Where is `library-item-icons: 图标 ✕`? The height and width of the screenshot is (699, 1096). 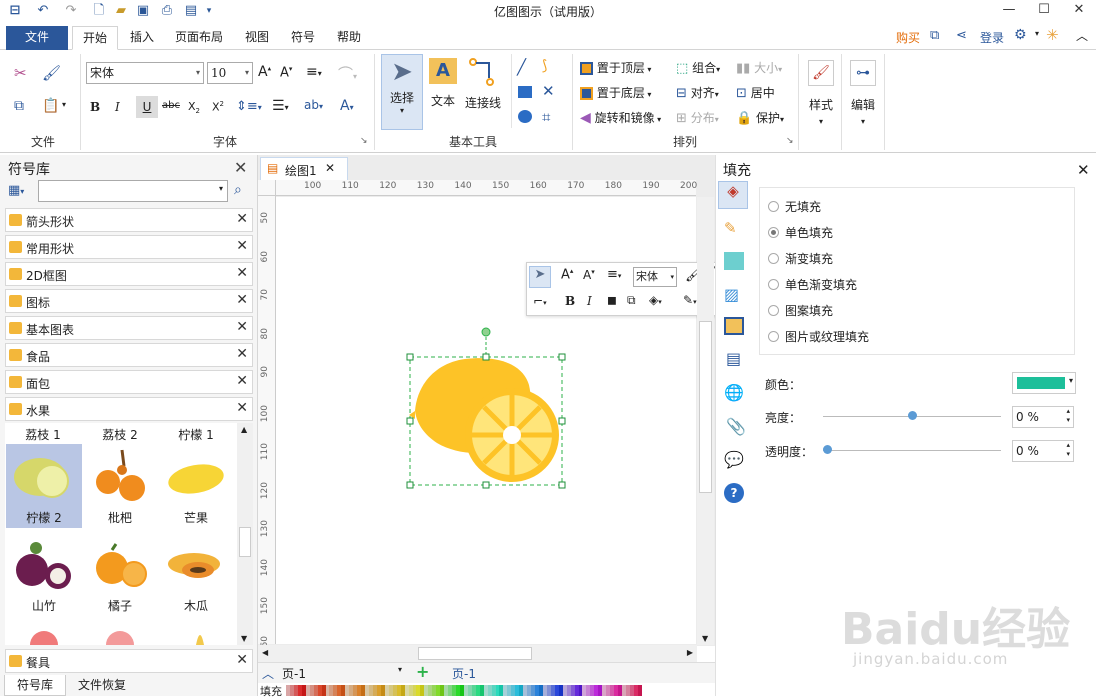 library-item-icons: 图标 ✕ is located at coordinates (129, 301).